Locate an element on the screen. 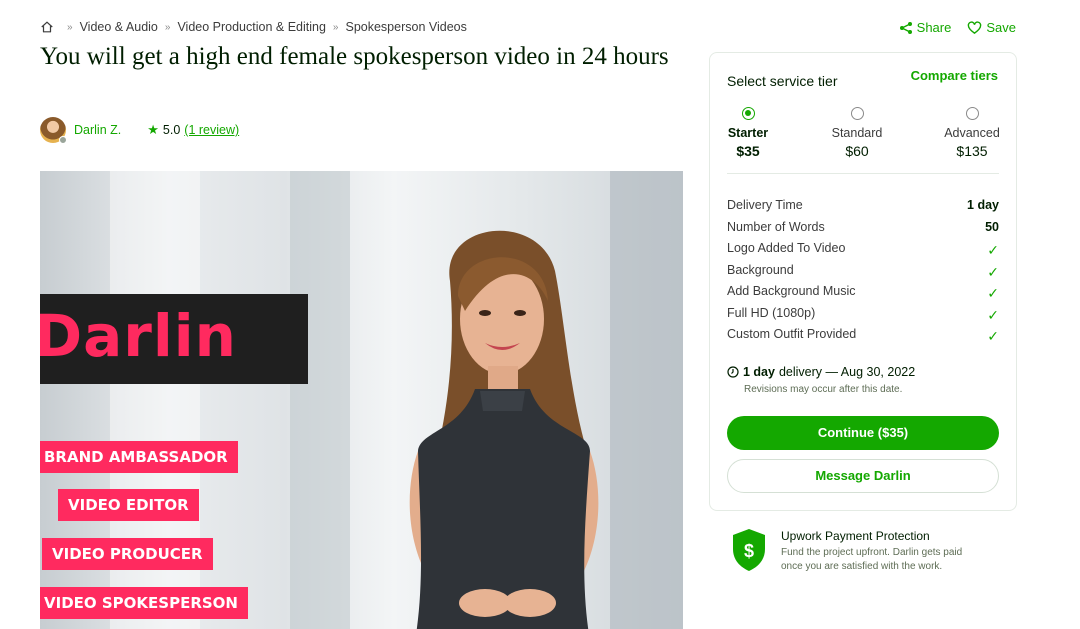  clock-icon is located at coordinates (733, 372).